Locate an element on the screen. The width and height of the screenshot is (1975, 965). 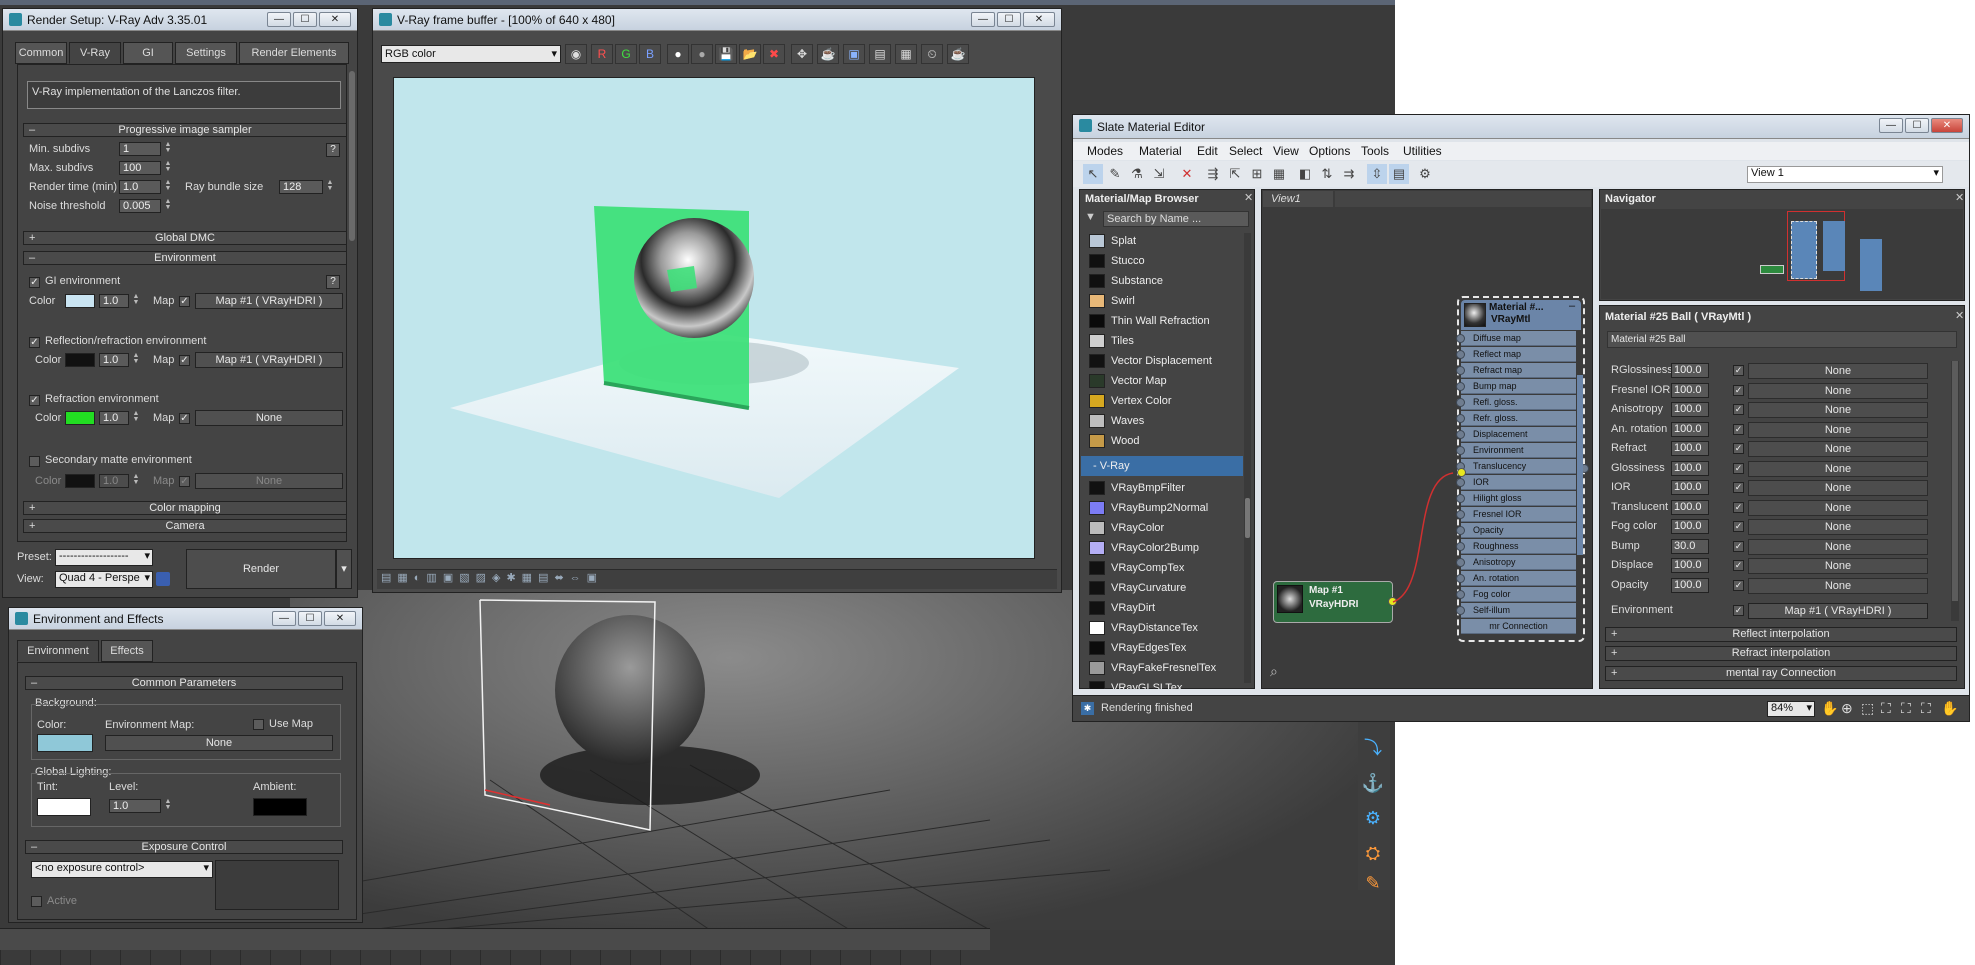
map-list-item: VRayCompTex is located at coordinates (1162, 568).